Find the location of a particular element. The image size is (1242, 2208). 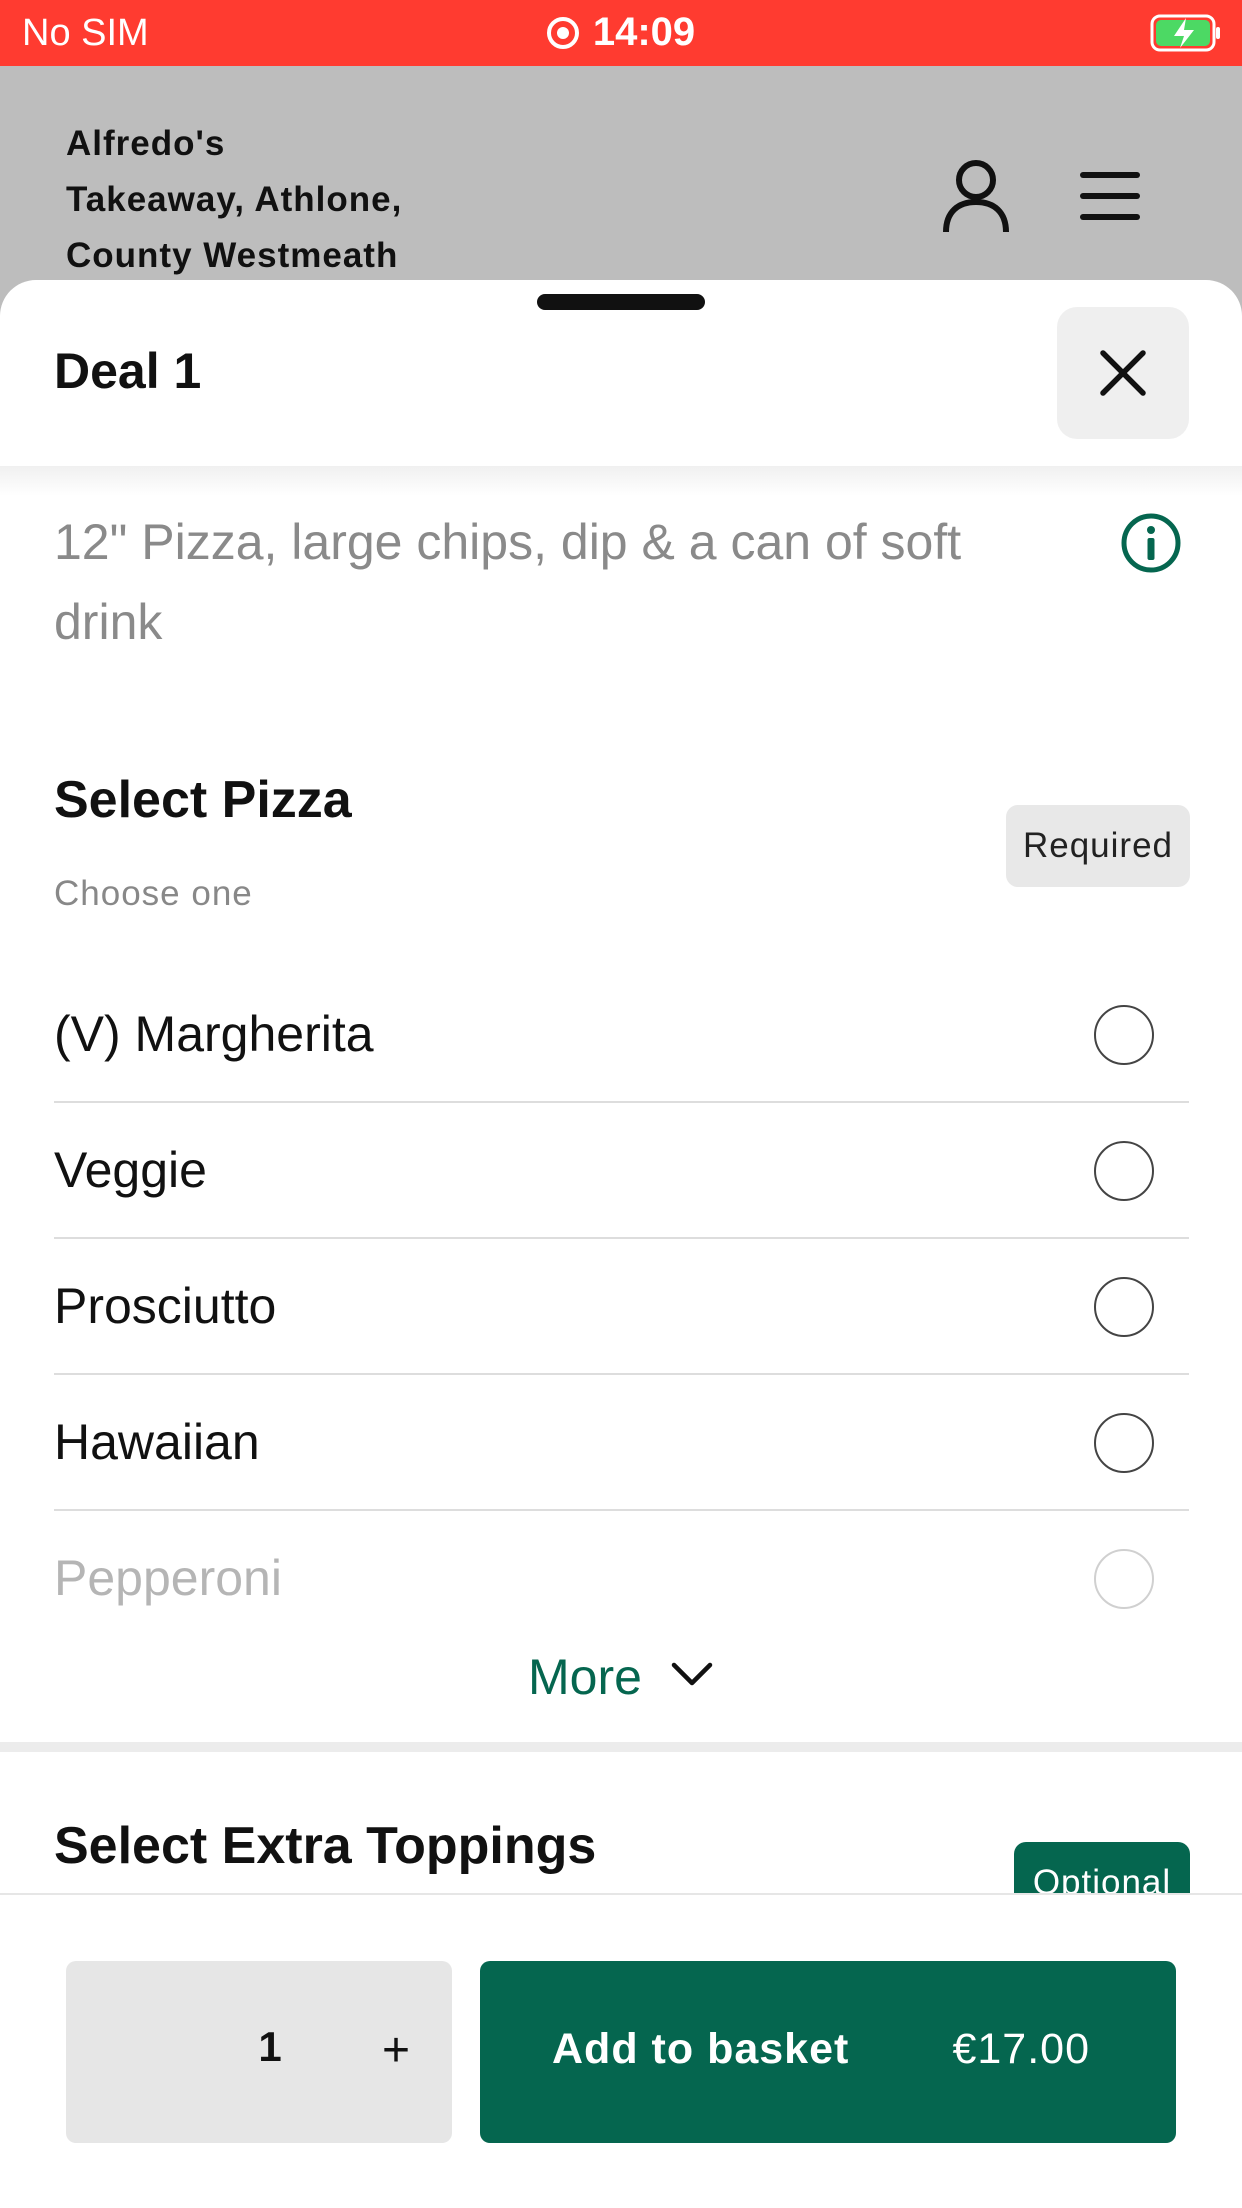

more-label: More is located at coordinates (585, 1677).